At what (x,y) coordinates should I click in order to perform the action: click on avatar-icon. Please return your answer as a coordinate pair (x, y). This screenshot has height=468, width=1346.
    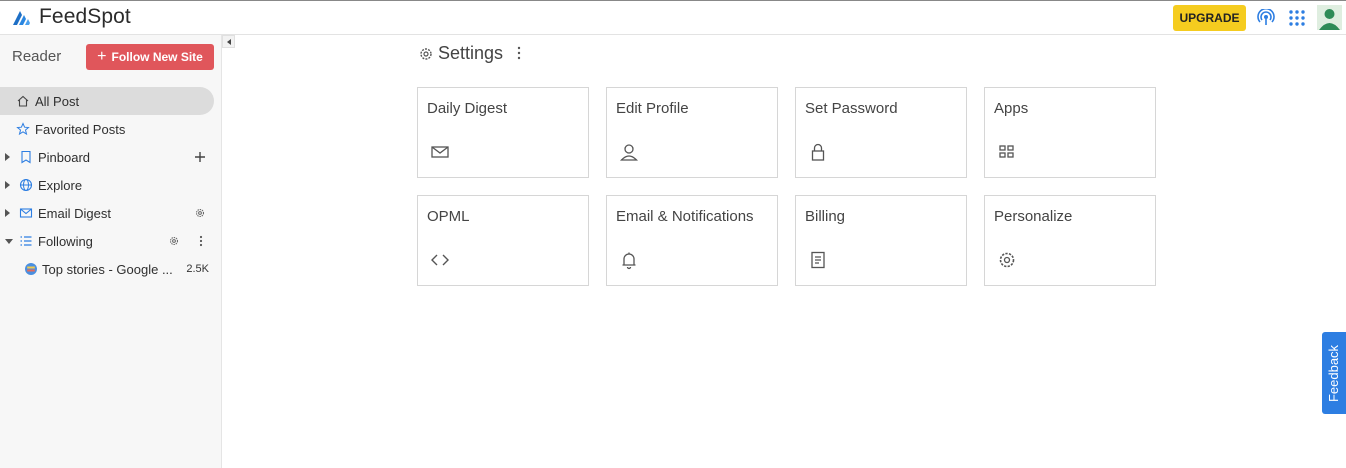
    Looking at the image, I should click on (1329, 17).